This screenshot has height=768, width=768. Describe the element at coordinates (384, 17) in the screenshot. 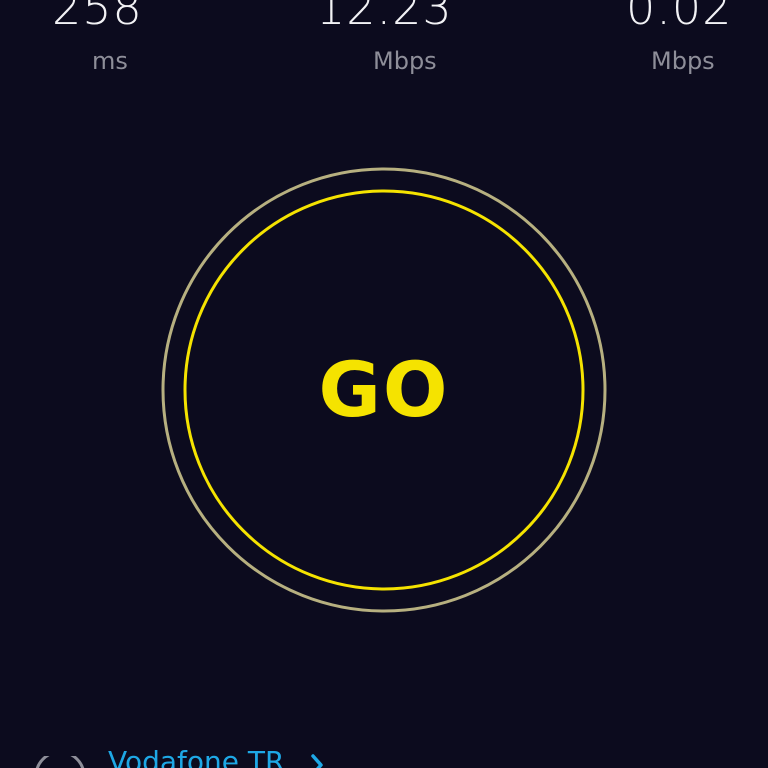

I see `download-value: 12.23` at that location.